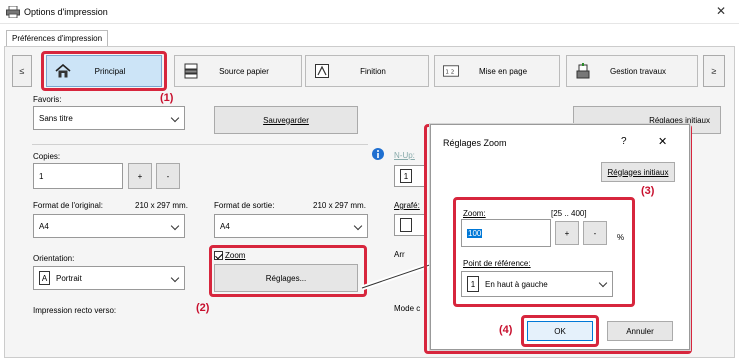  What do you see at coordinates (322, 71) in the screenshot?
I see `finishing-icon` at bounding box center [322, 71].